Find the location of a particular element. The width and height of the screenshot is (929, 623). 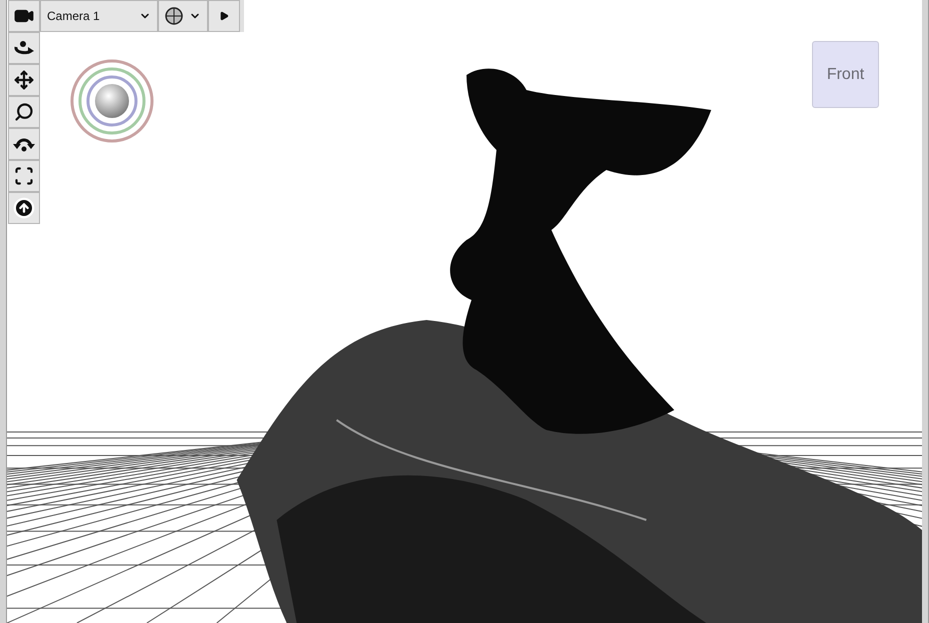

rotate-icon is located at coordinates (24, 144).